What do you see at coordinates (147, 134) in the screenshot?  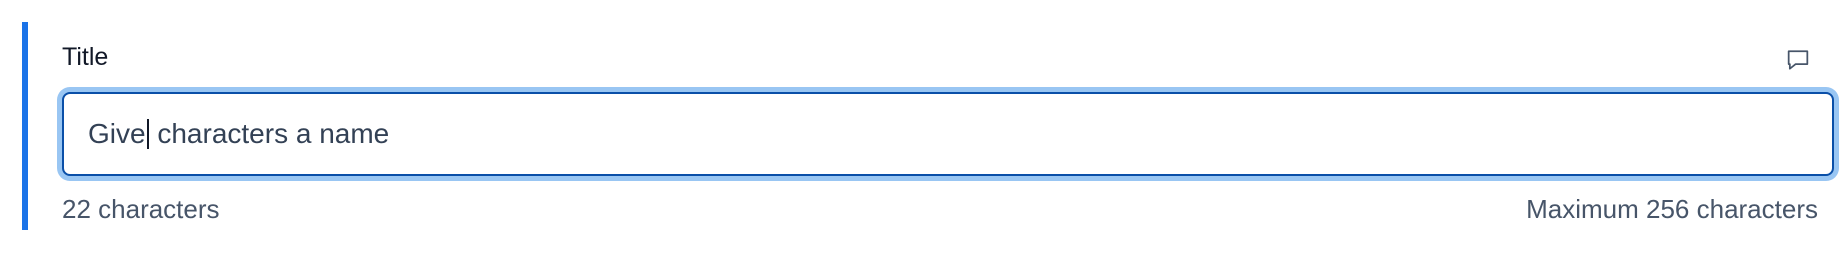 I see `text-caret` at bounding box center [147, 134].